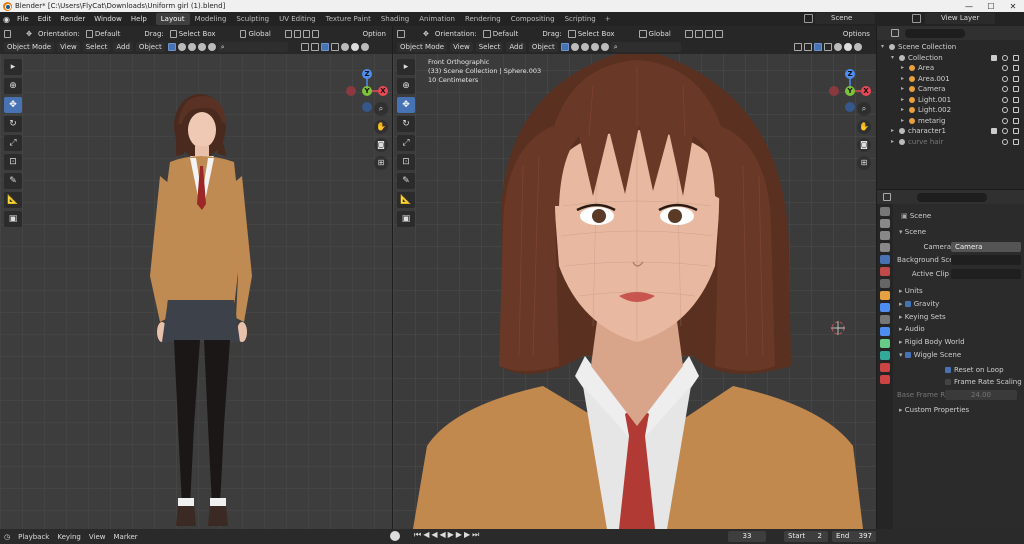 This screenshot has width=1024, height=544. Describe the element at coordinates (297, 33) in the screenshot. I see `snap-icon` at that location.